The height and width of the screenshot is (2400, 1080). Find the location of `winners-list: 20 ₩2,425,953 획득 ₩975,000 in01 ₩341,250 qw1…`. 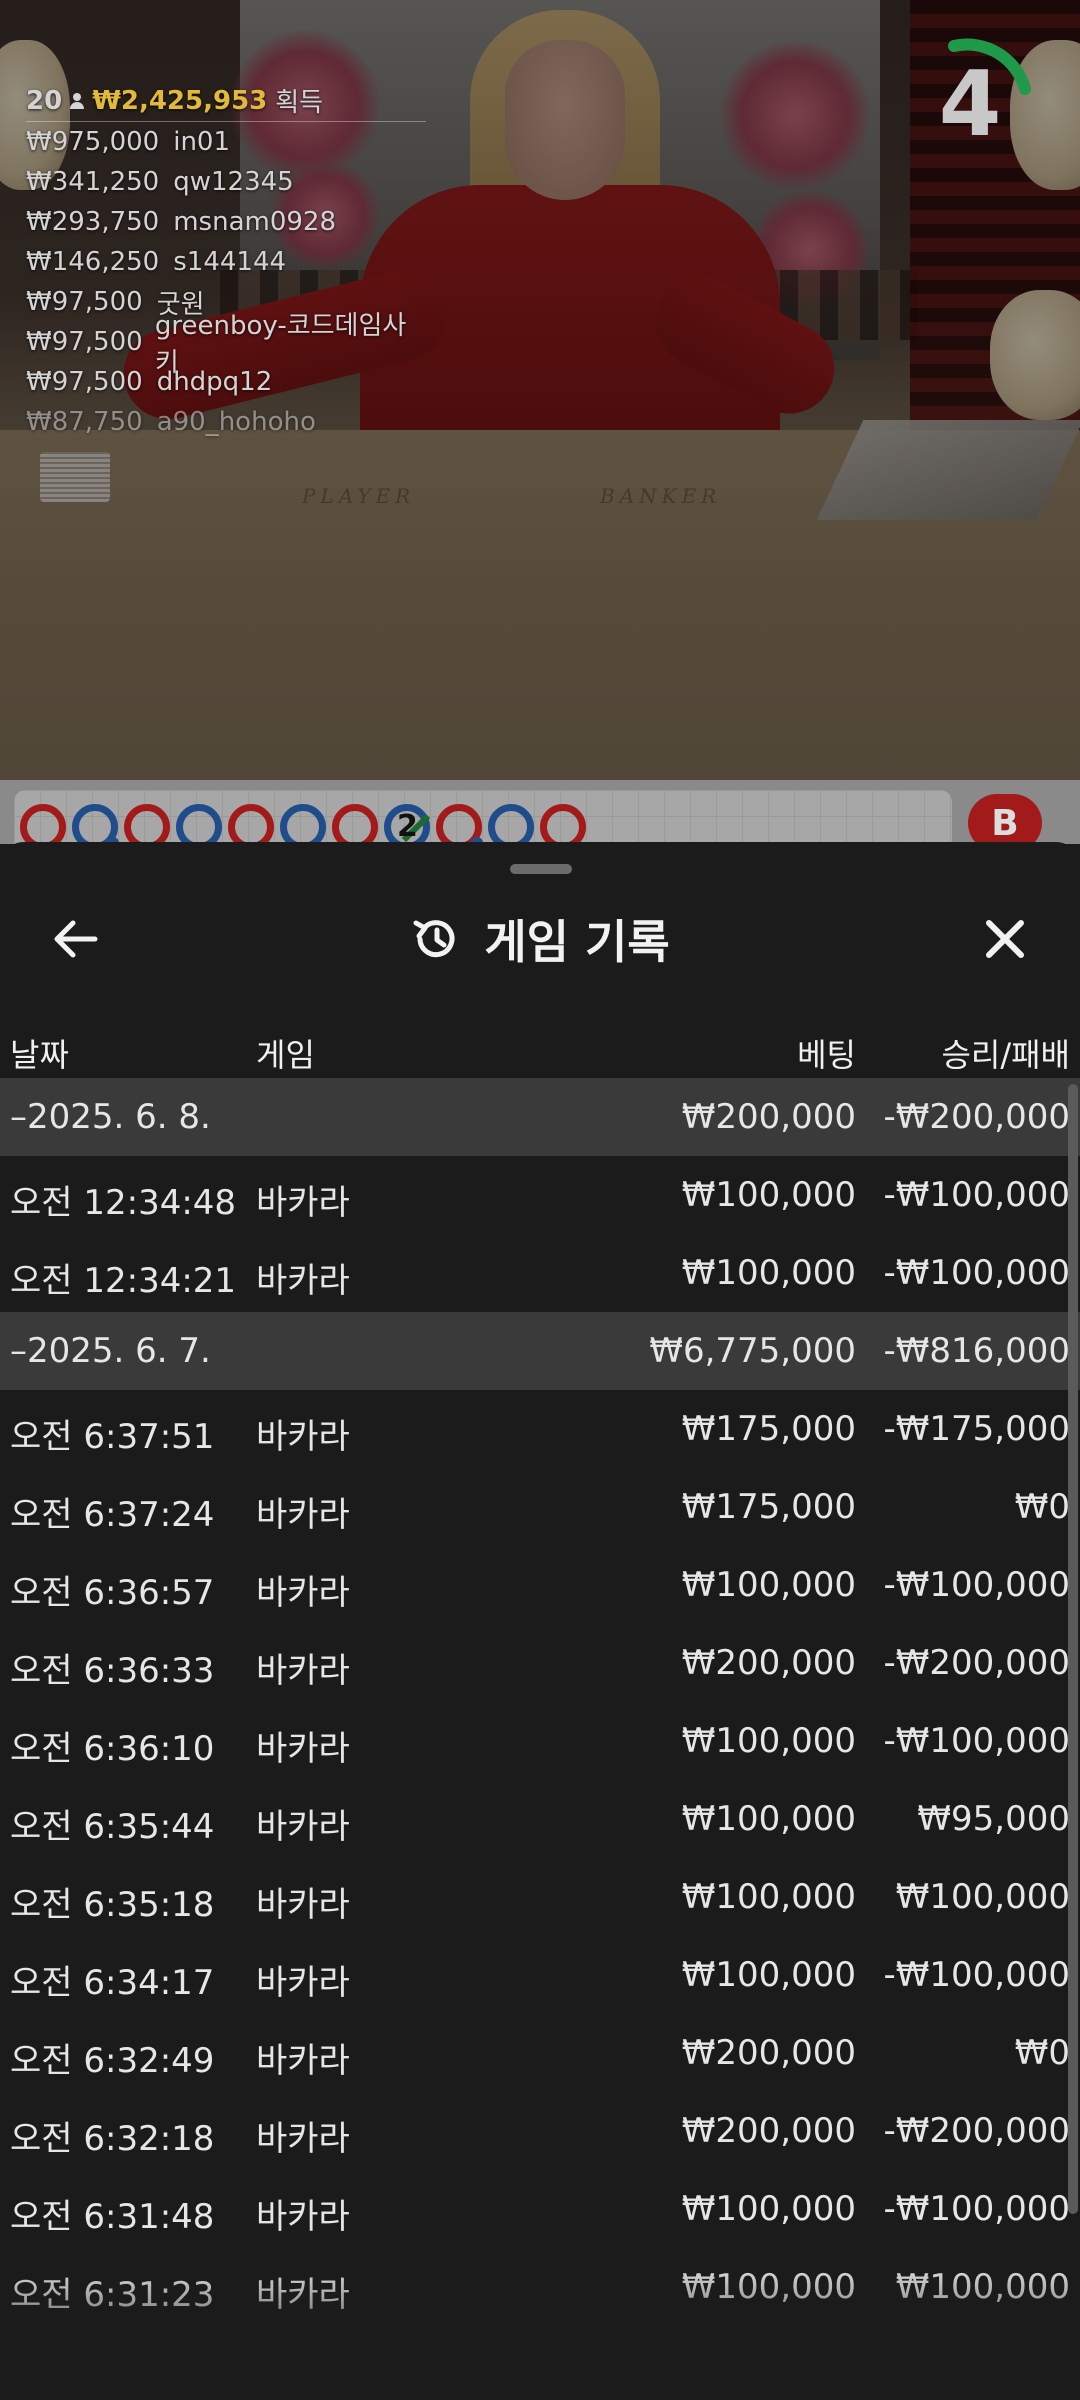

winners-list: 20 ₩2,425,953 획득 ₩975,000 in01 ₩341,250 qw1… is located at coordinates (226, 263).